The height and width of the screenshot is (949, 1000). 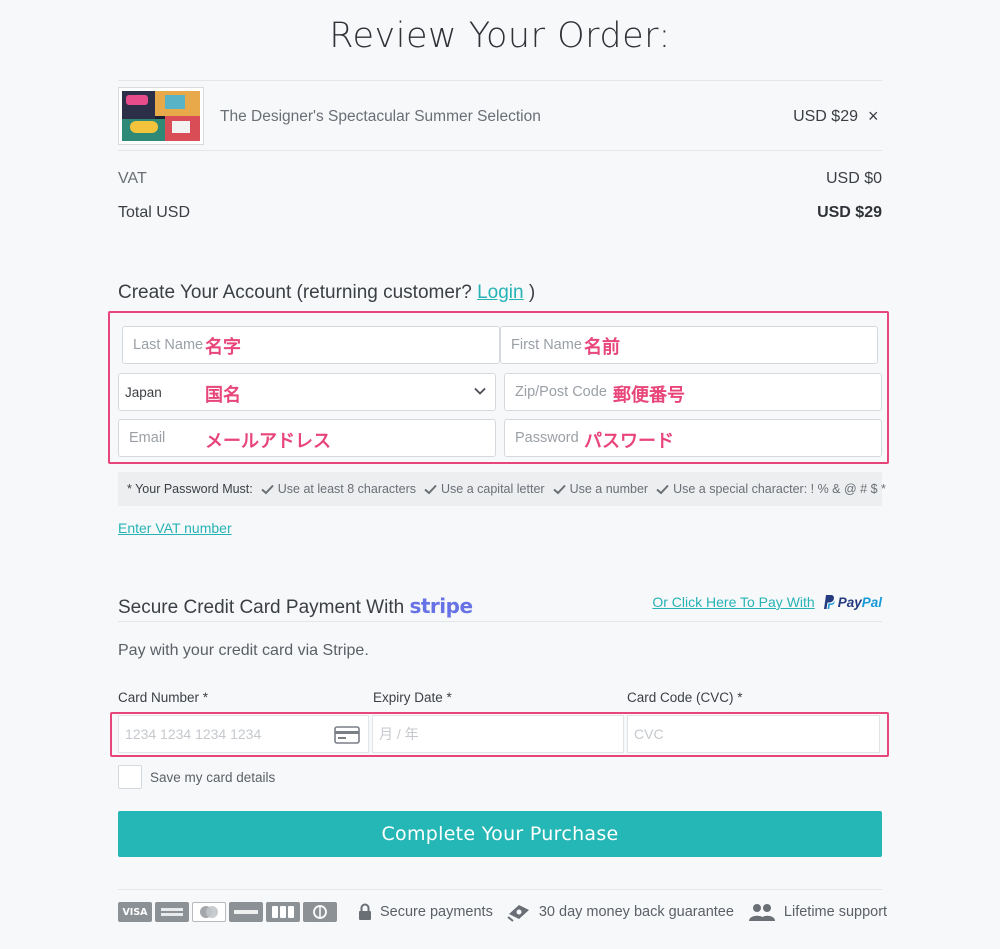 What do you see at coordinates (209, 912) in the screenshot?
I see `mastercard-icon` at bounding box center [209, 912].